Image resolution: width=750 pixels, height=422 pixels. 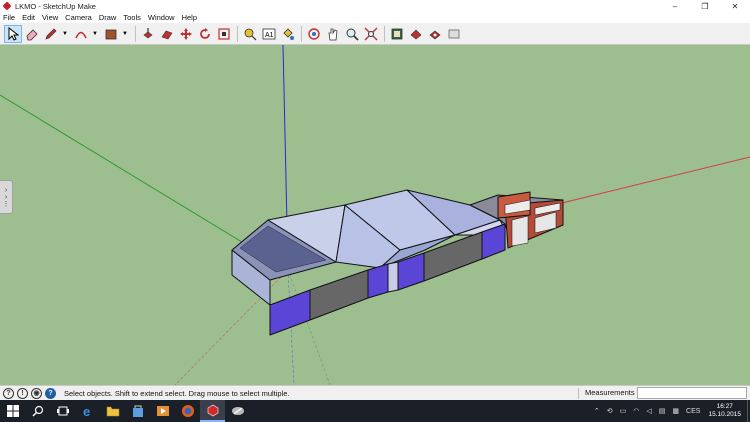 What do you see at coordinates (112, 411) in the screenshot?
I see `file-explorer-icon` at bounding box center [112, 411].